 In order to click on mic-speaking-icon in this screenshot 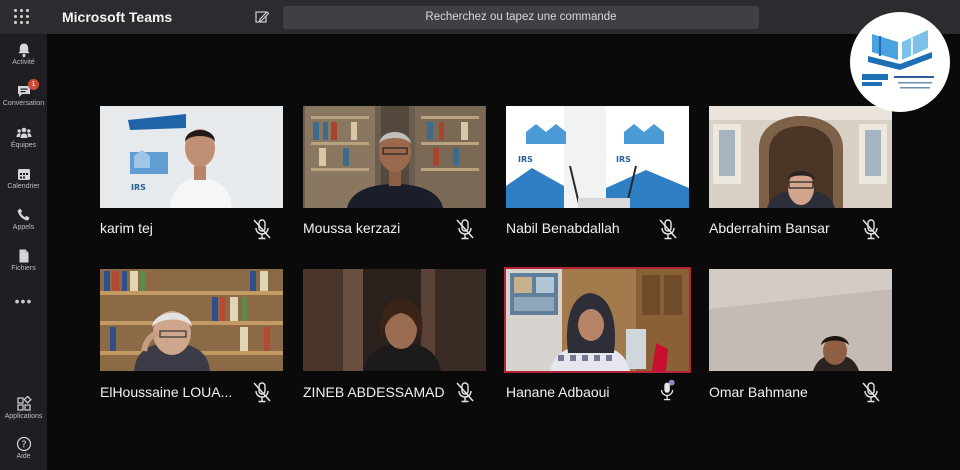, I will do `click(667, 390)`.